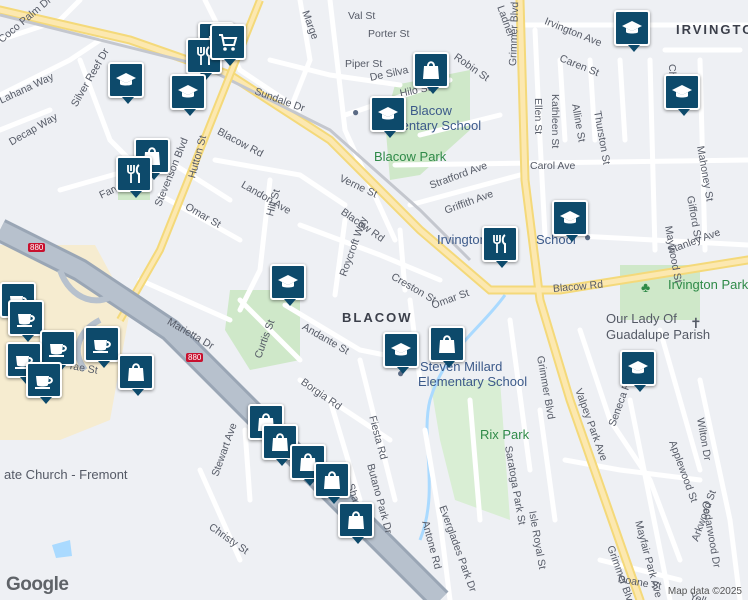  Describe the element at coordinates (362, 16) in the screenshot. I see `street-label-val-st: Val St` at that location.